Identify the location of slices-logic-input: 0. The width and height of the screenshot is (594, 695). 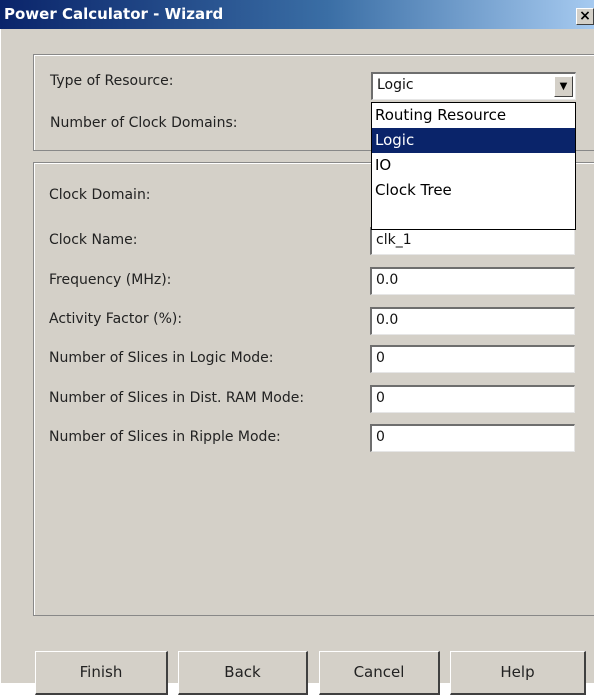
(472, 359).